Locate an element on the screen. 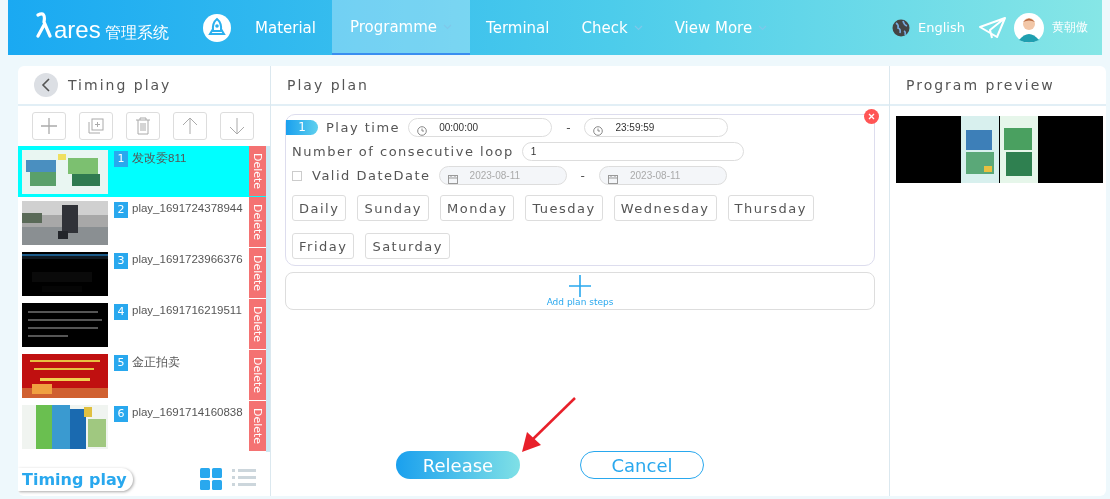 The width and height of the screenshot is (1110, 499). date-field: 2023-08-11 is located at coordinates (662, 175).